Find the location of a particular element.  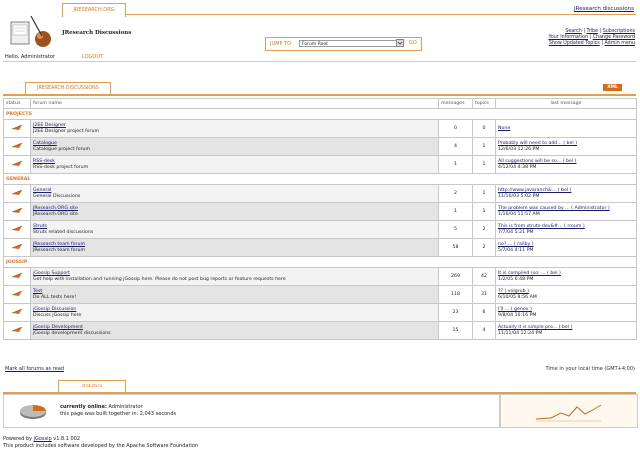

build-label: this page was built together in: is located at coordinates (99, 414).